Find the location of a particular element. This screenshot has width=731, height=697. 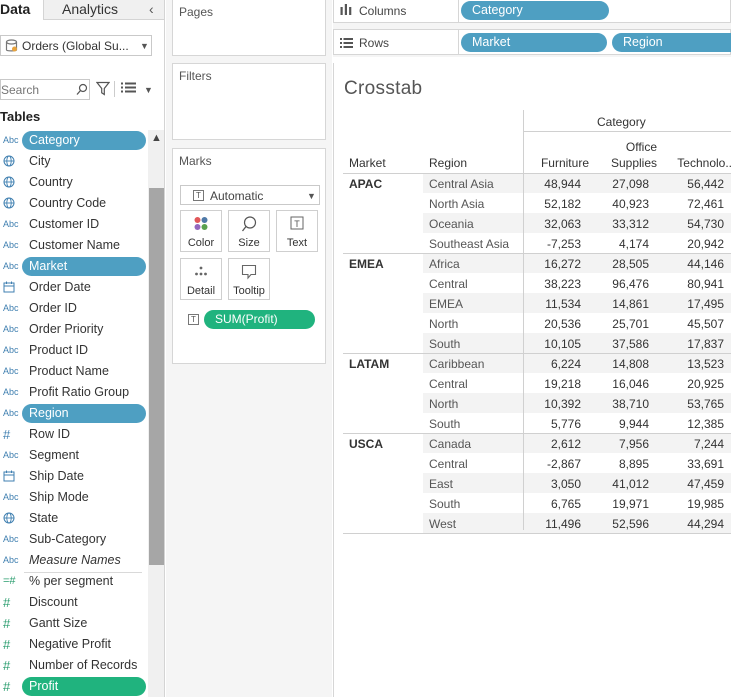

field-item: Abc Sub-Category is located at coordinates (74, 539).